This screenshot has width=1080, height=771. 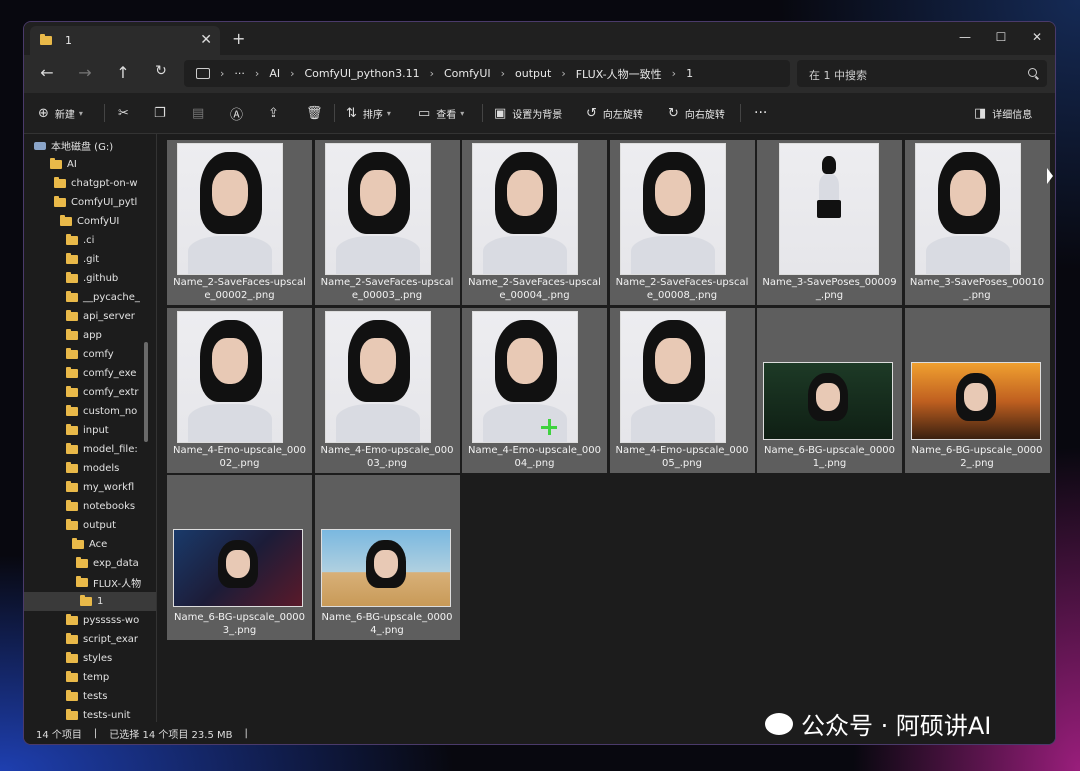 What do you see at coordinates (239, 73) in the screenshot?
I see `breadcrumb-more: ···` at bounding box center [239, 73].